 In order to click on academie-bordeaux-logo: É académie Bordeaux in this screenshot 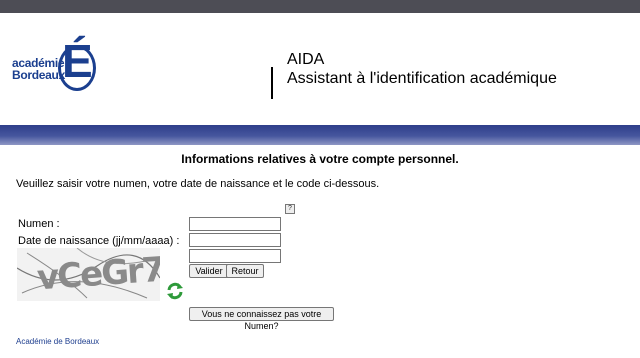, I will do `click(54, 64)`.